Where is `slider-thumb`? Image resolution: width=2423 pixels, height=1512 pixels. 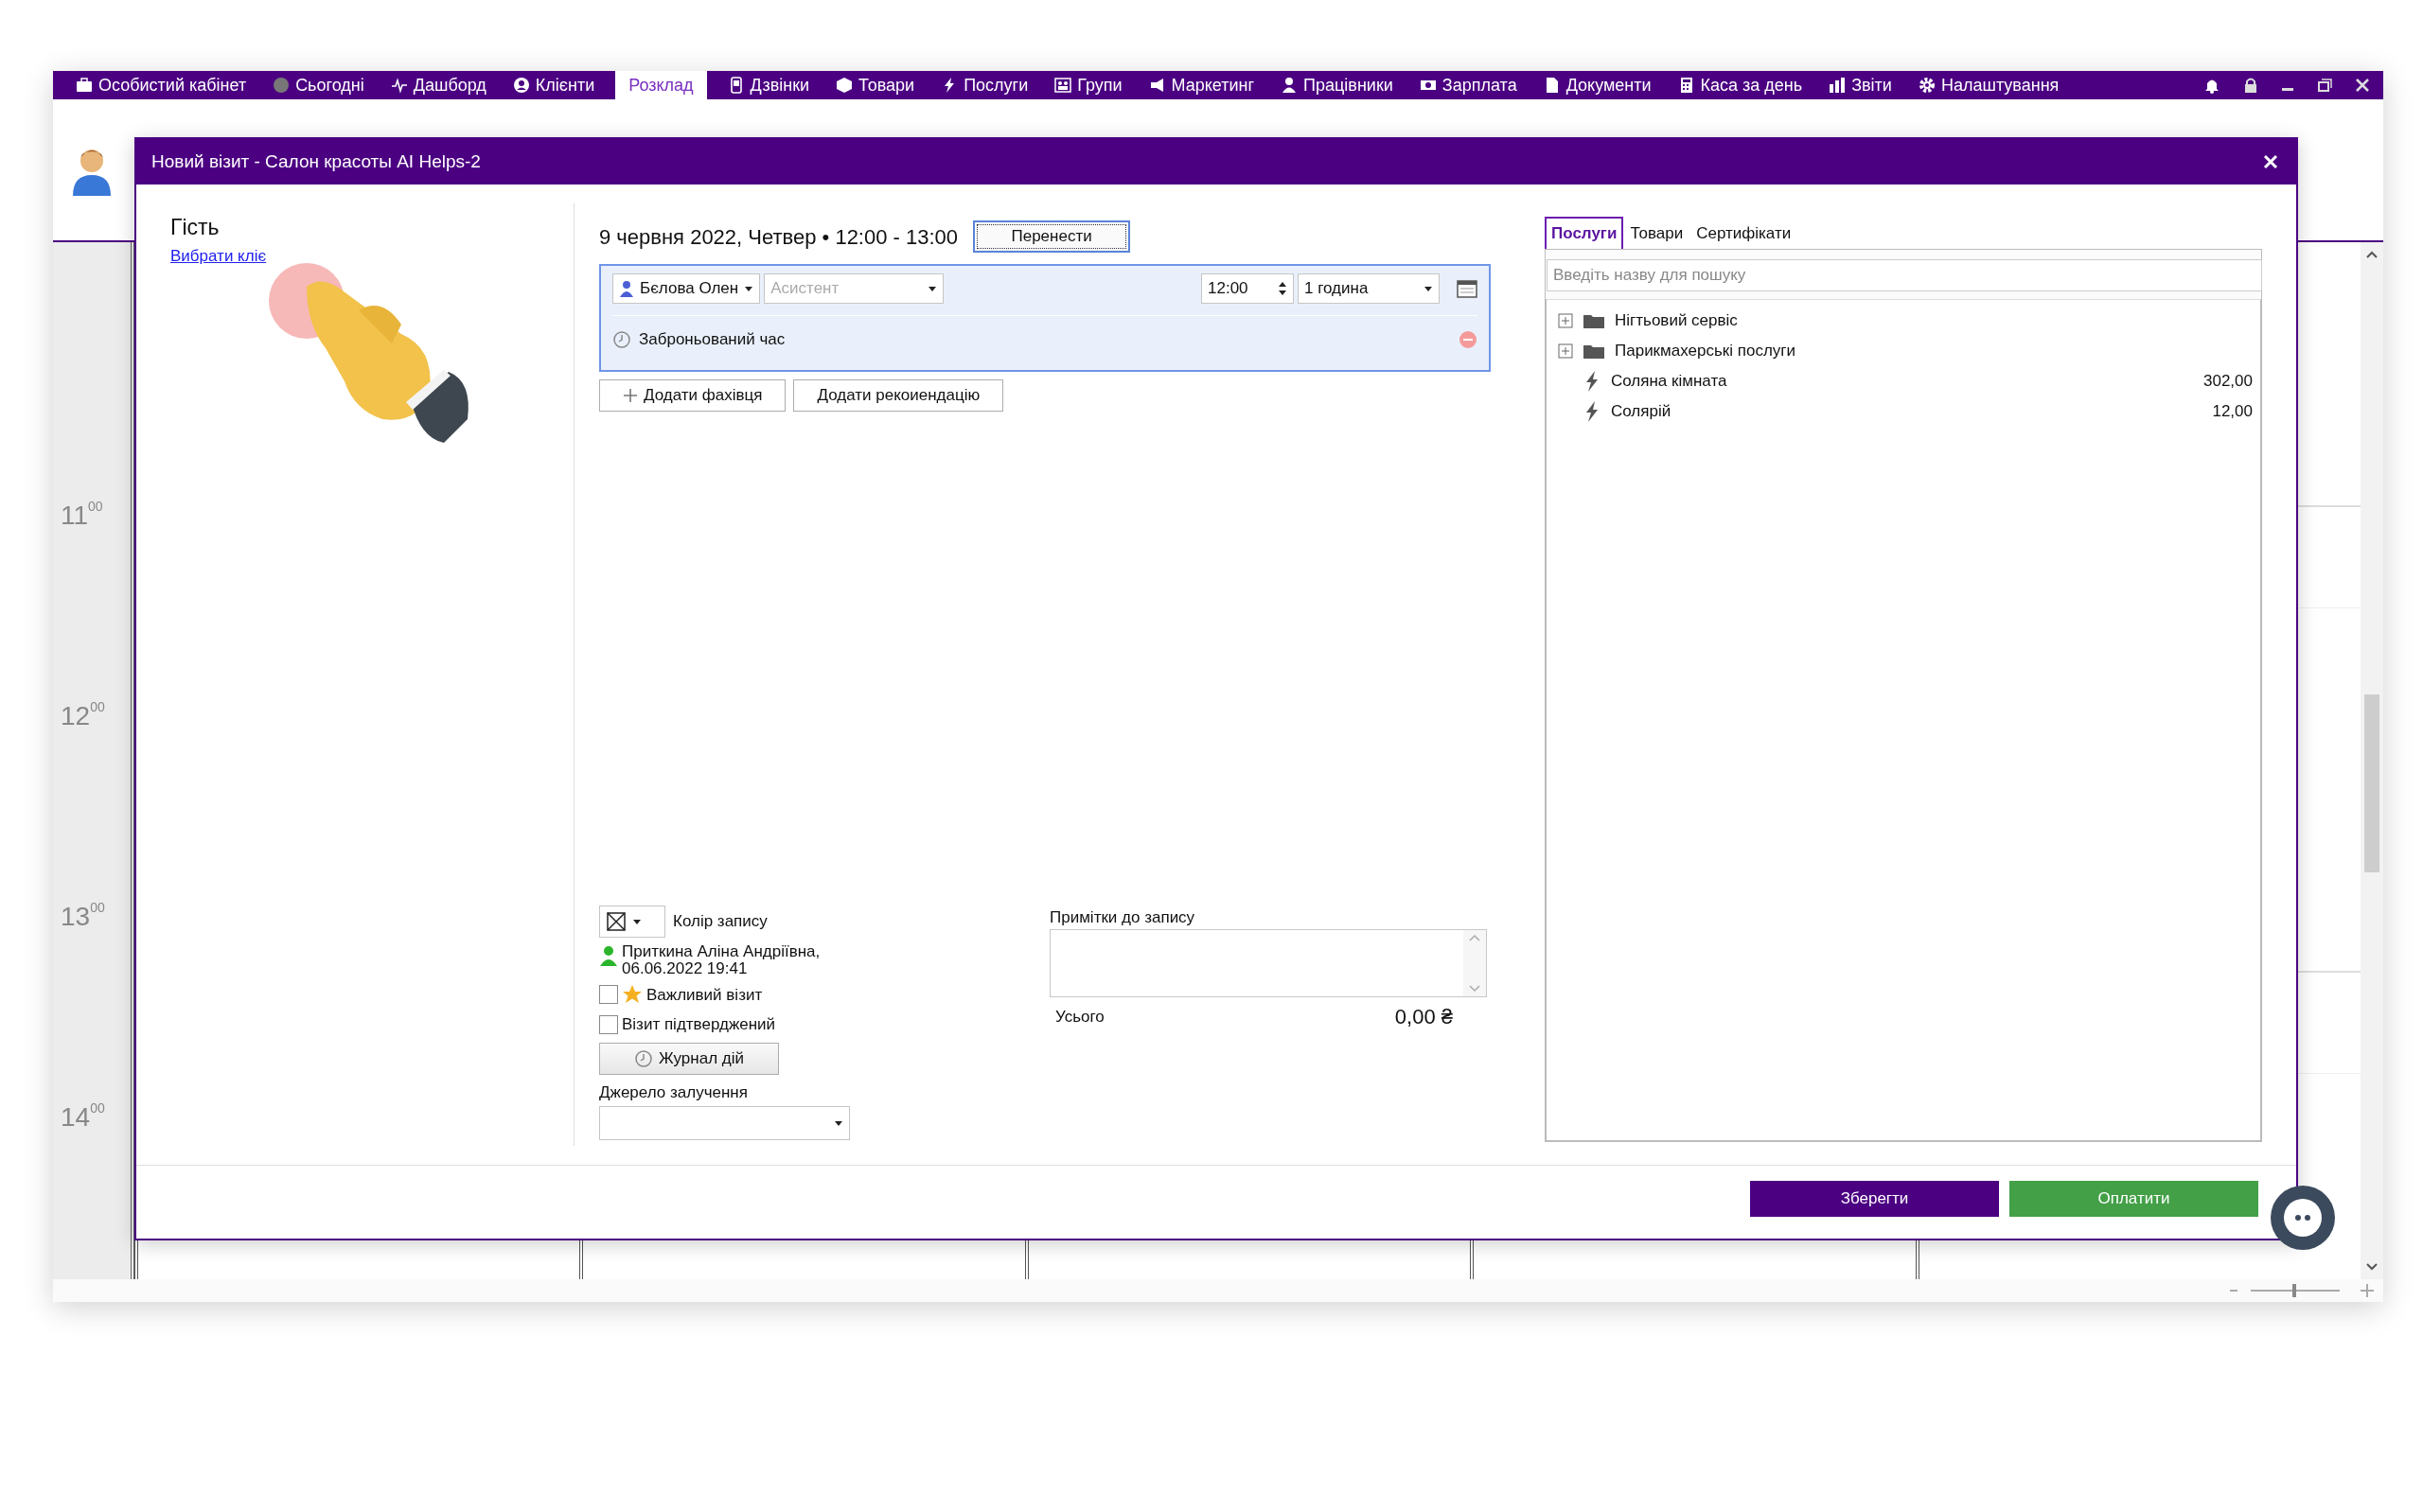 slider-thumb is located at coordinates (2294, 1290).